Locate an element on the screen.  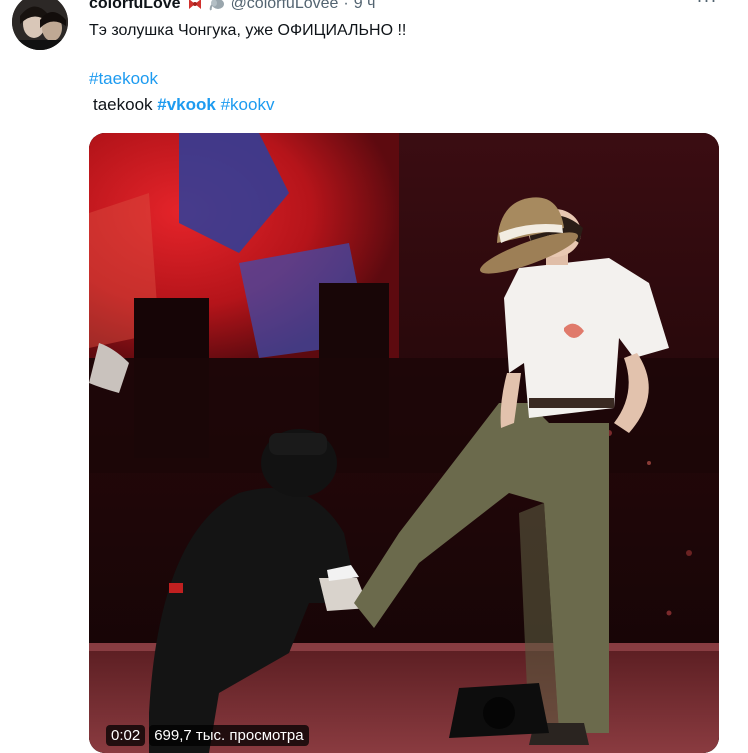
tweet-time: 9 ч is located at coordinates (365, 6).